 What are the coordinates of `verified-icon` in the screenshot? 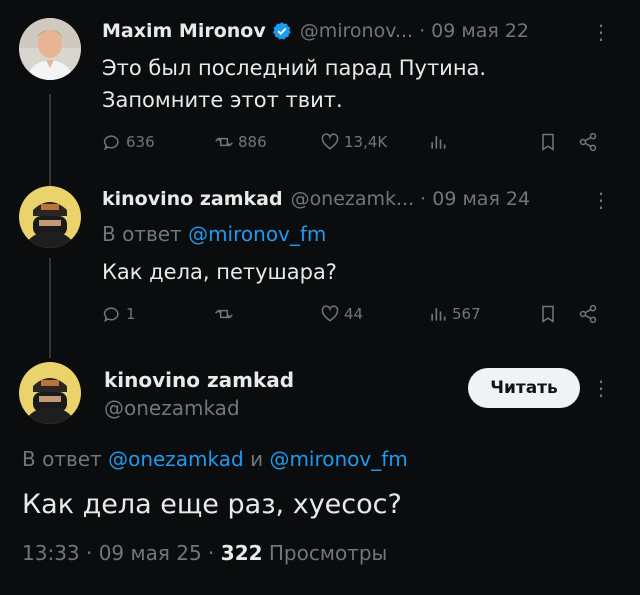 It's located at (281, 31).